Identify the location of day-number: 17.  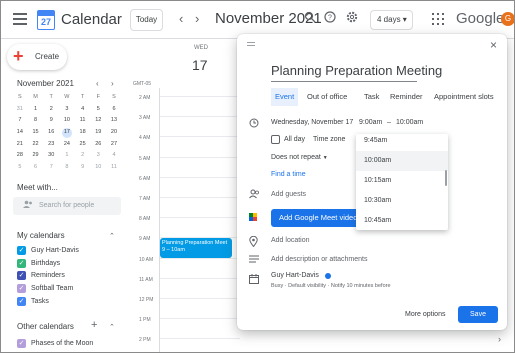
(200, 65).